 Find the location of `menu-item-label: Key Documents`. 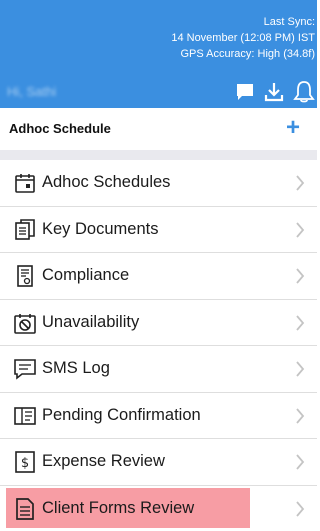

menu-item-label: Key Documents is located at coordinates (100, 228).